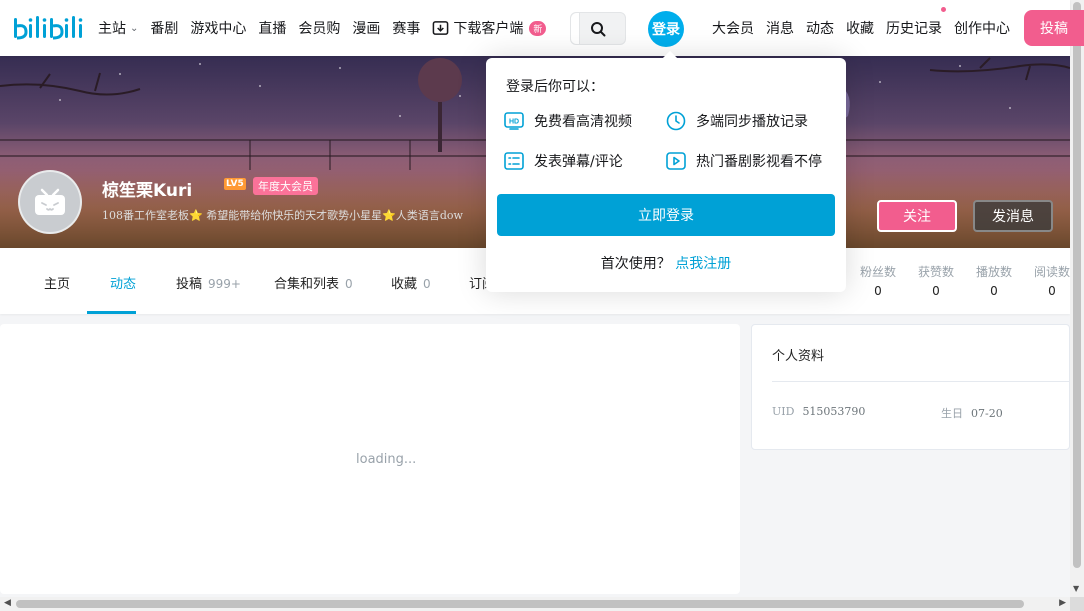  What do you see at coordinates (982, 28) in the screenshot?
I see `nav-creator-center: 创作中心` at bounding box center [982, 28].